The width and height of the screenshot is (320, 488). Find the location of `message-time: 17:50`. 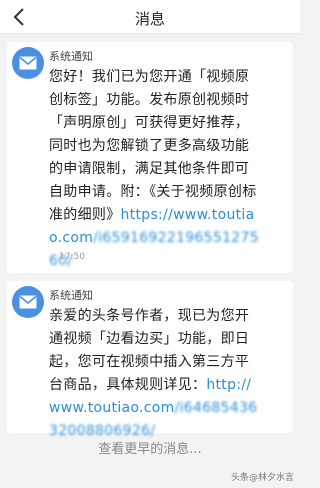

message-time: 17:50 is located at coordinates (72, 257).